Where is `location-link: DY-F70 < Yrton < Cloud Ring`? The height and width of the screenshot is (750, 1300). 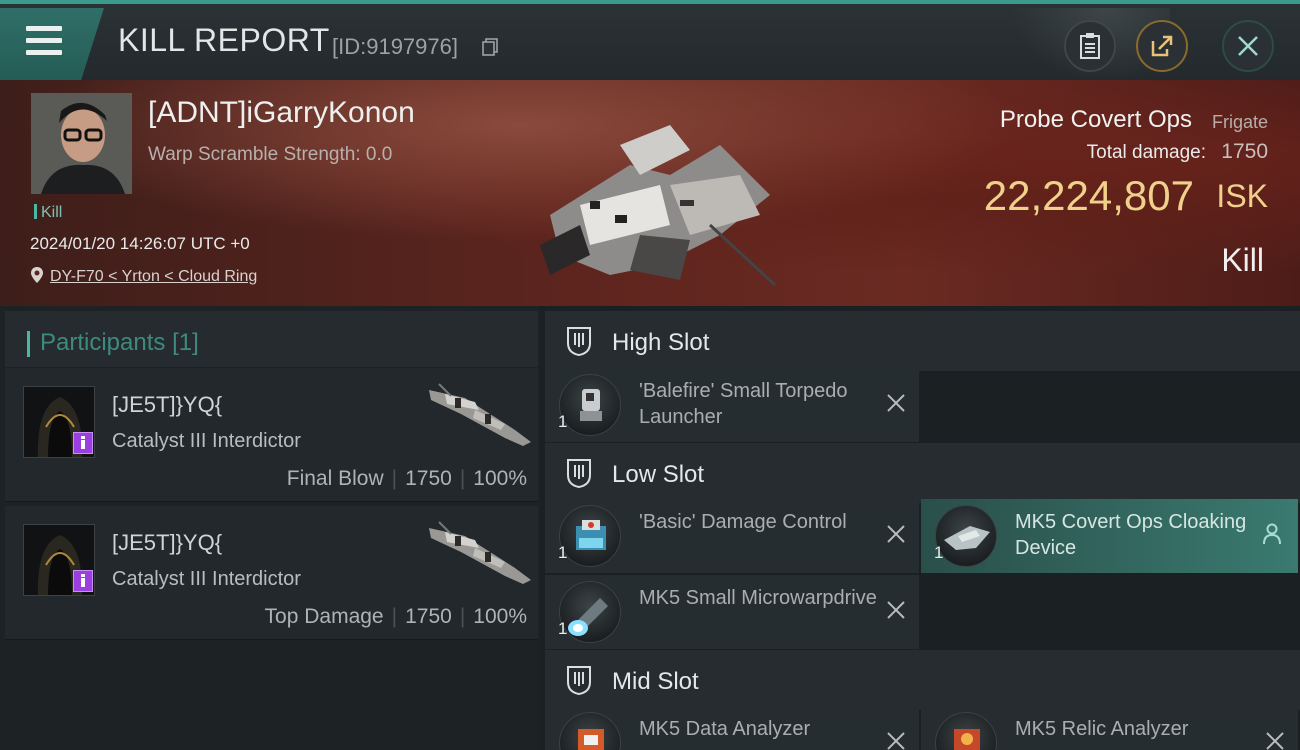
location-link: DY-F70 < Yrton < Cloud Ring is located at coordinates (153, 276).